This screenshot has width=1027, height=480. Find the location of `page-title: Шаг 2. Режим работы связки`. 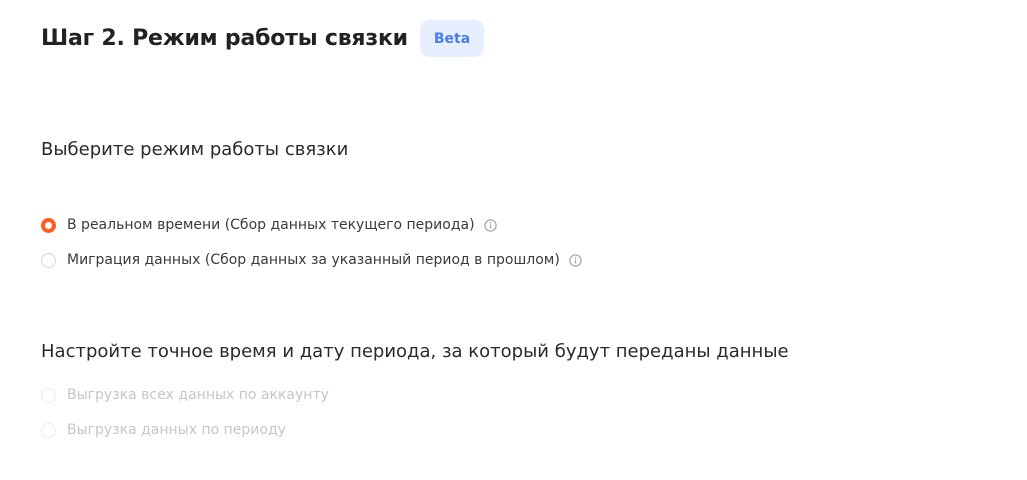

page-title: Шаг 2. Режим работы связки is located at coordinates (224, 38).